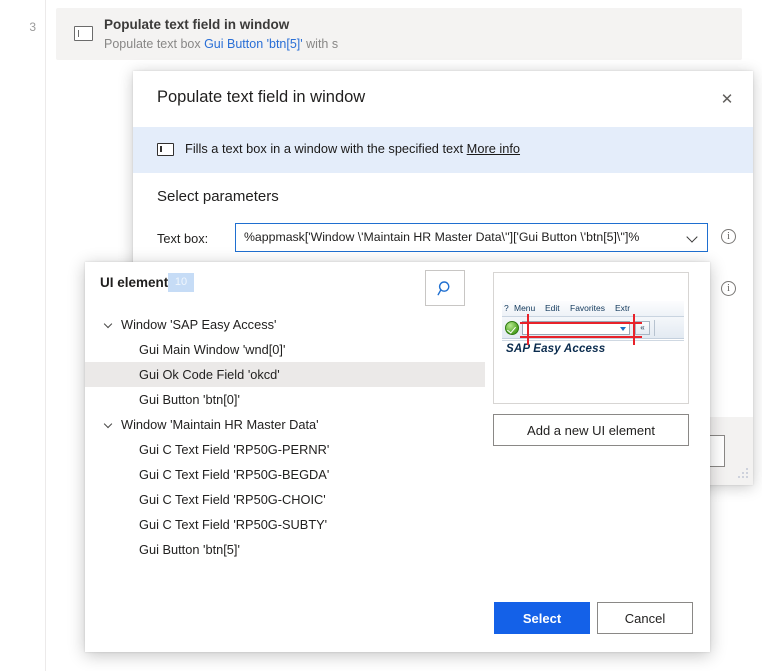  I want to click on tree-item-label: Window 'Maintain HR Master Data', so click(220, 424).